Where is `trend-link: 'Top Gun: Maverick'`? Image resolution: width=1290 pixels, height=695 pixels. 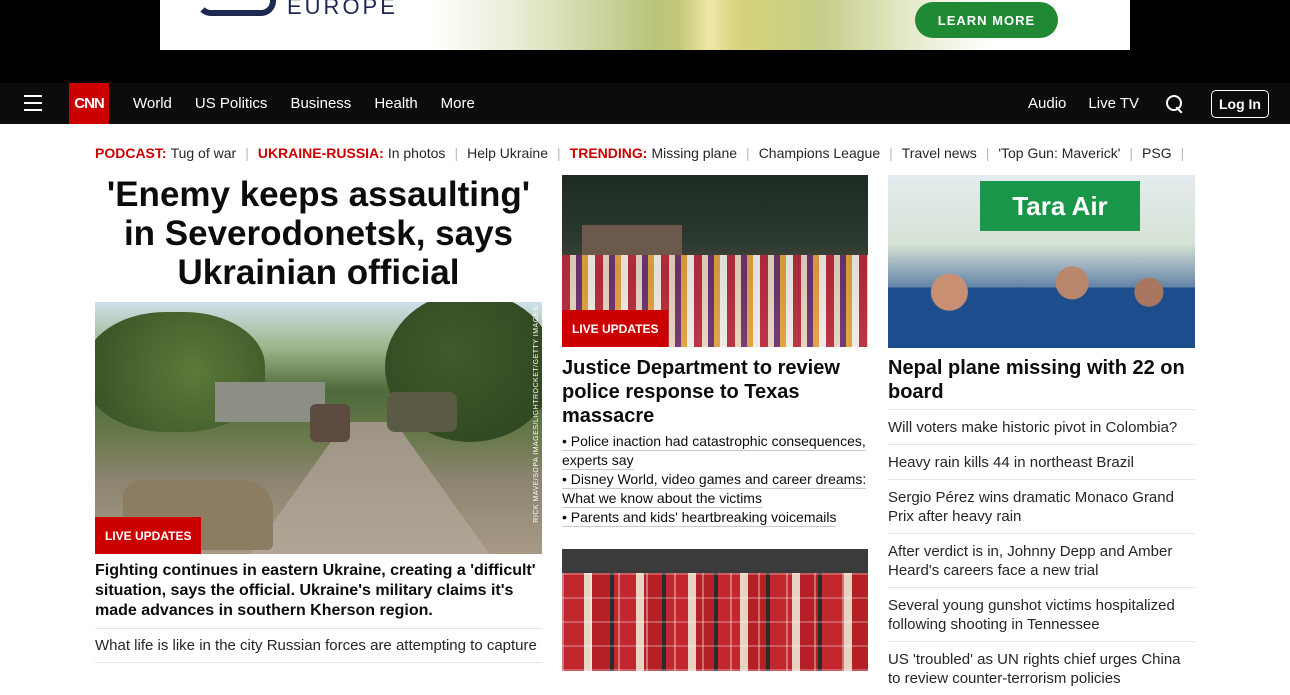 trend-link: 'Top Gun: Maverick' is located at coordinates (1059, 153).